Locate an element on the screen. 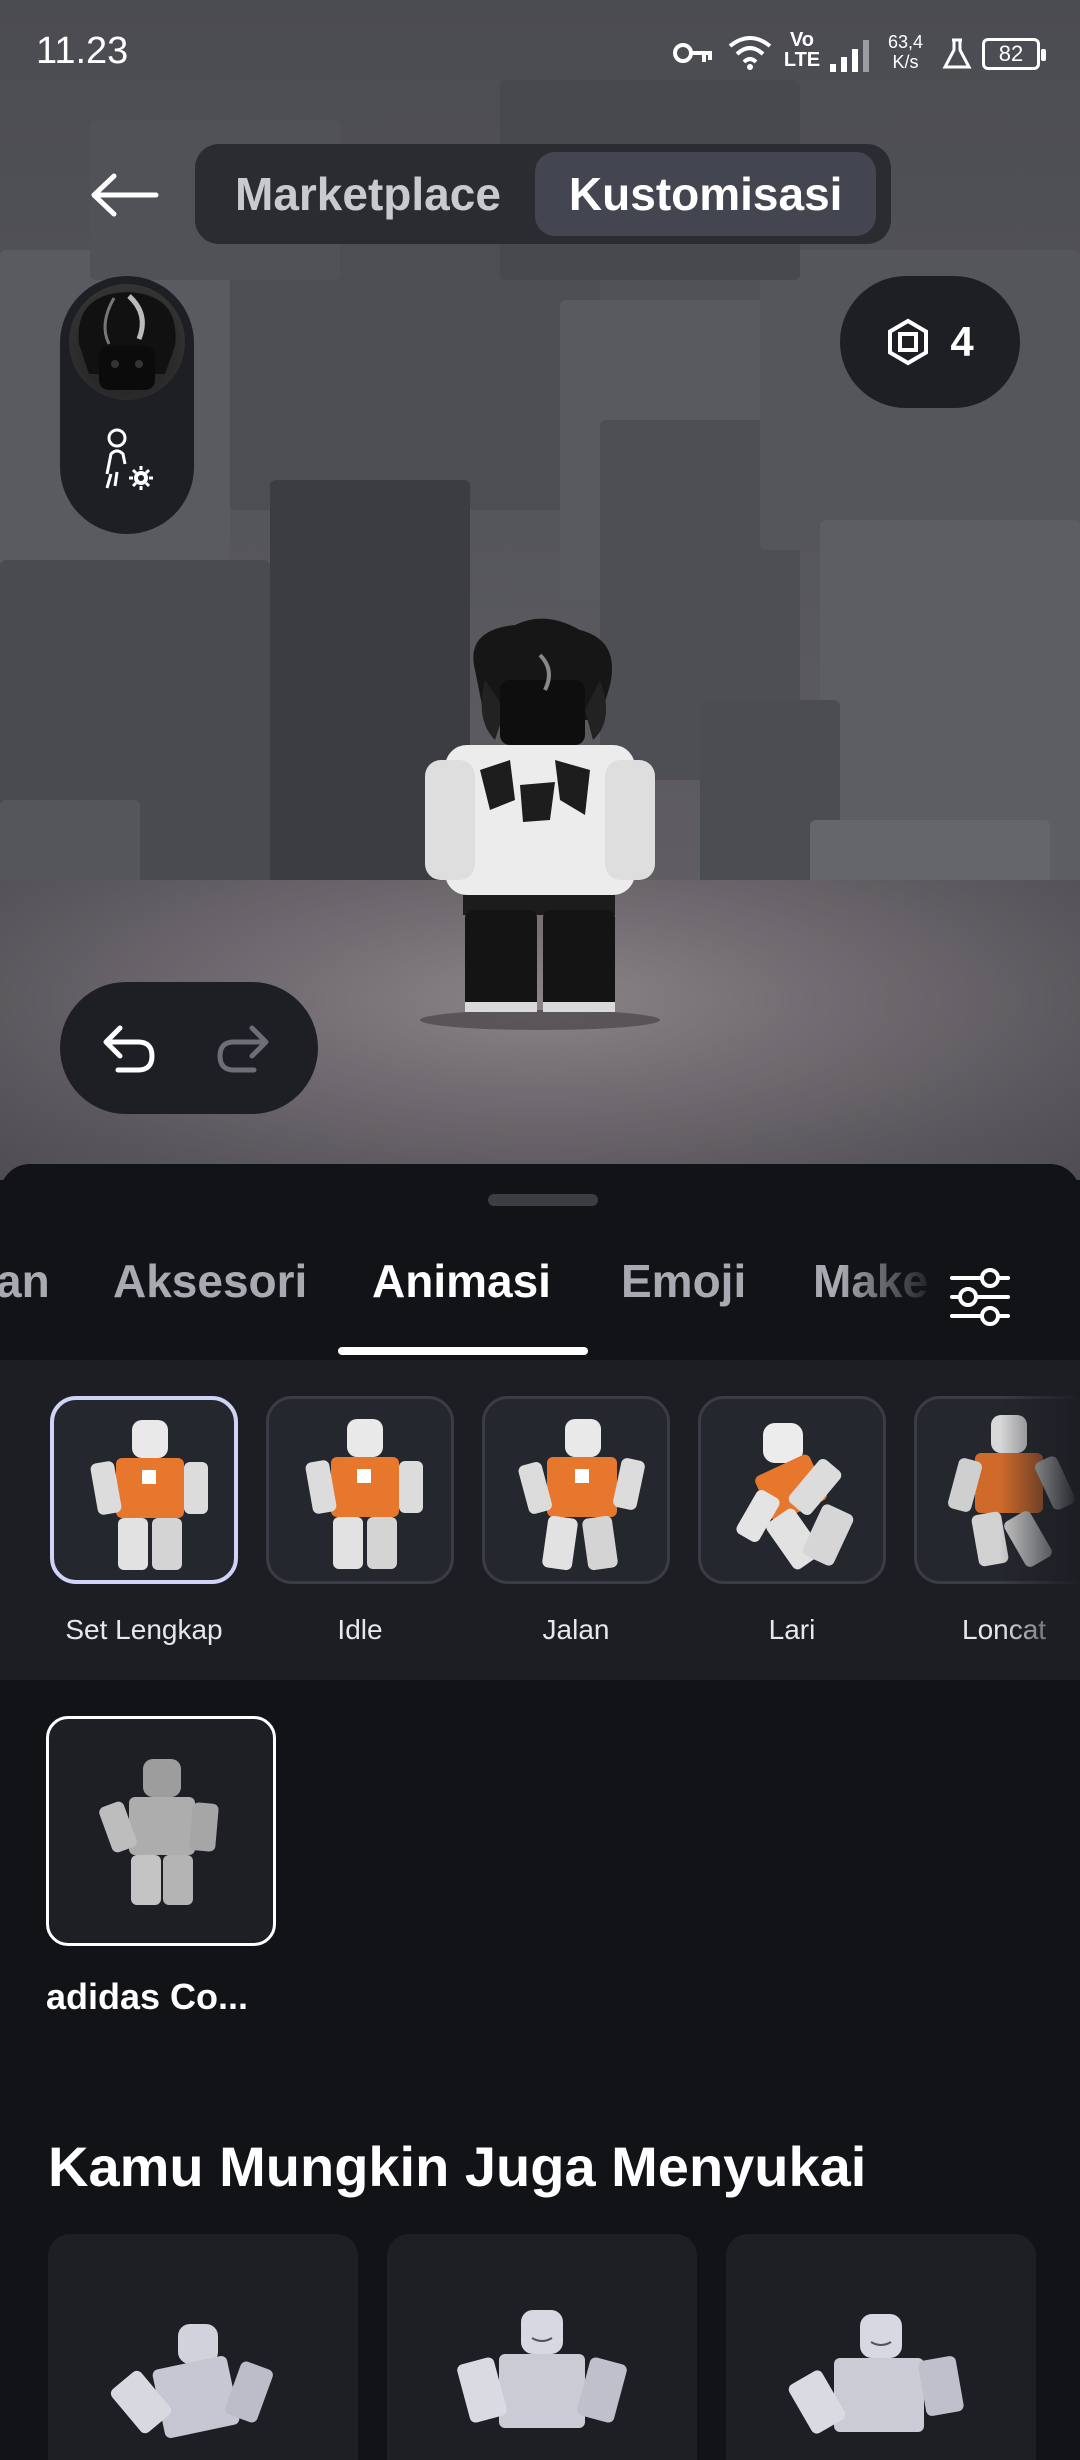  animation-label: Jalan is located at coordinates (576, 1629).